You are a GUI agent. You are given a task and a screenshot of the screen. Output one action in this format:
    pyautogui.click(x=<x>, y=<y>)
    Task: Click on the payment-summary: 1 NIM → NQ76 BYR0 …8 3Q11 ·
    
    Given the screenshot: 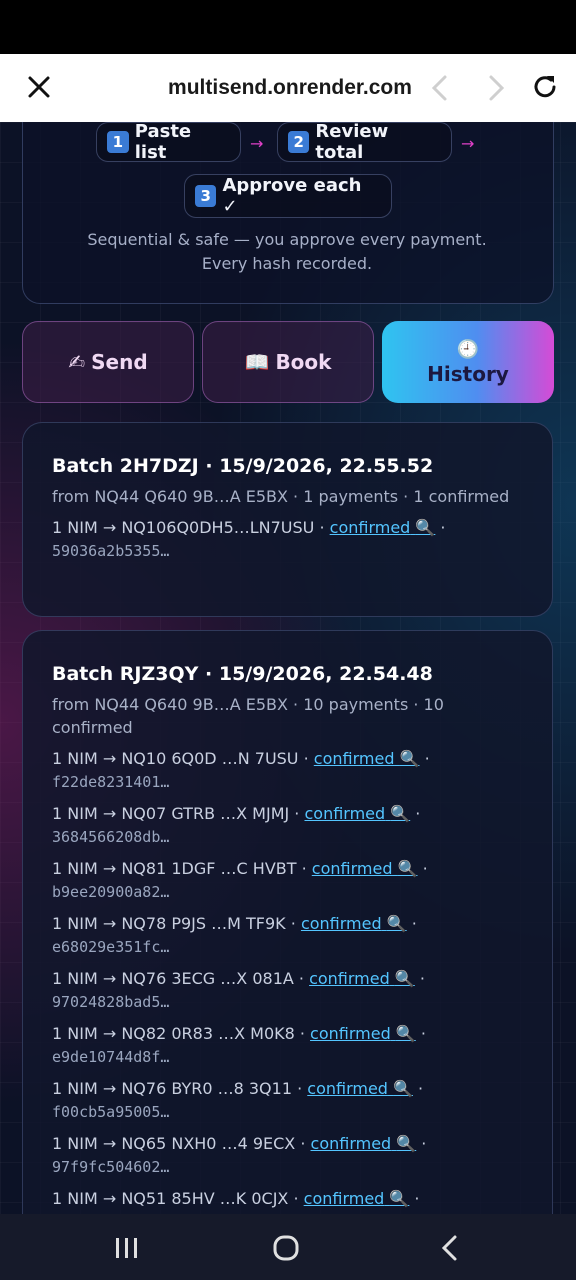 What is the action you would take?
    pyautogui.click(x=180, y=1088)
    